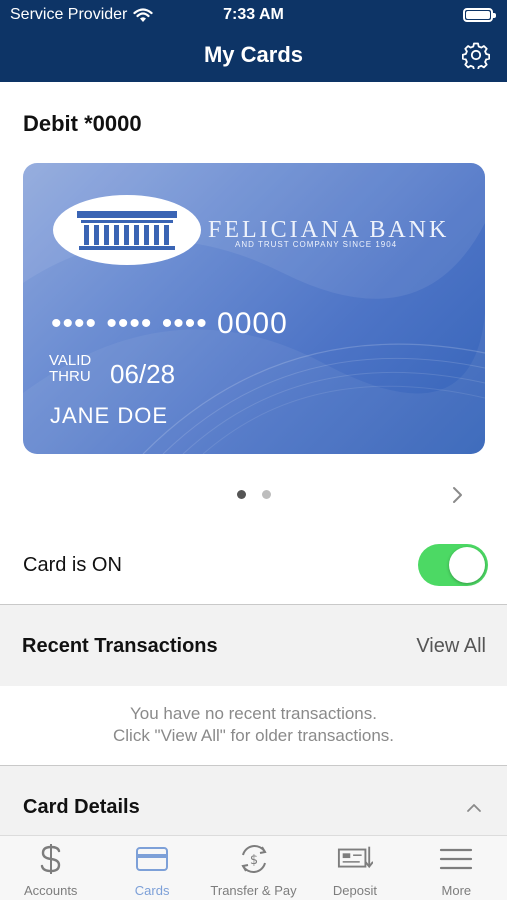  I want to click on gear-icon, so click(476, 55).